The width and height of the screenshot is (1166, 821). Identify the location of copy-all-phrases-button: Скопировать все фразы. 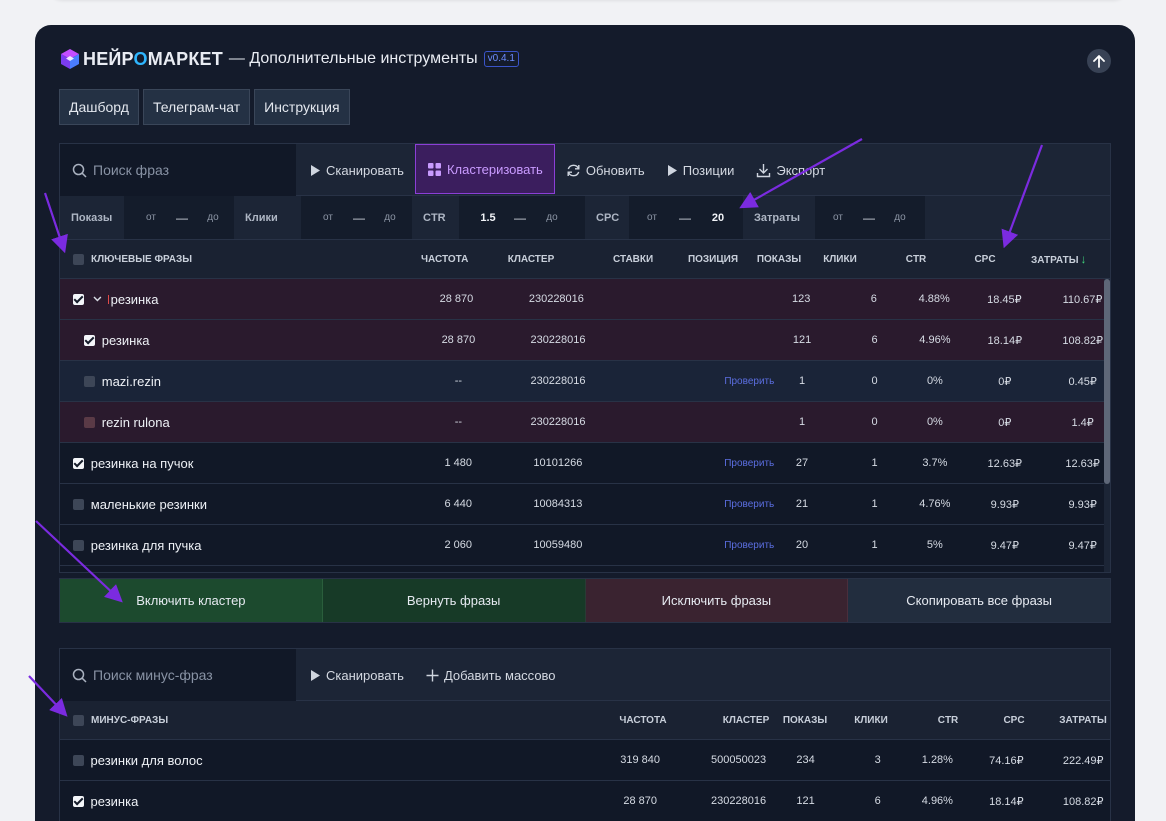
(979, 600).